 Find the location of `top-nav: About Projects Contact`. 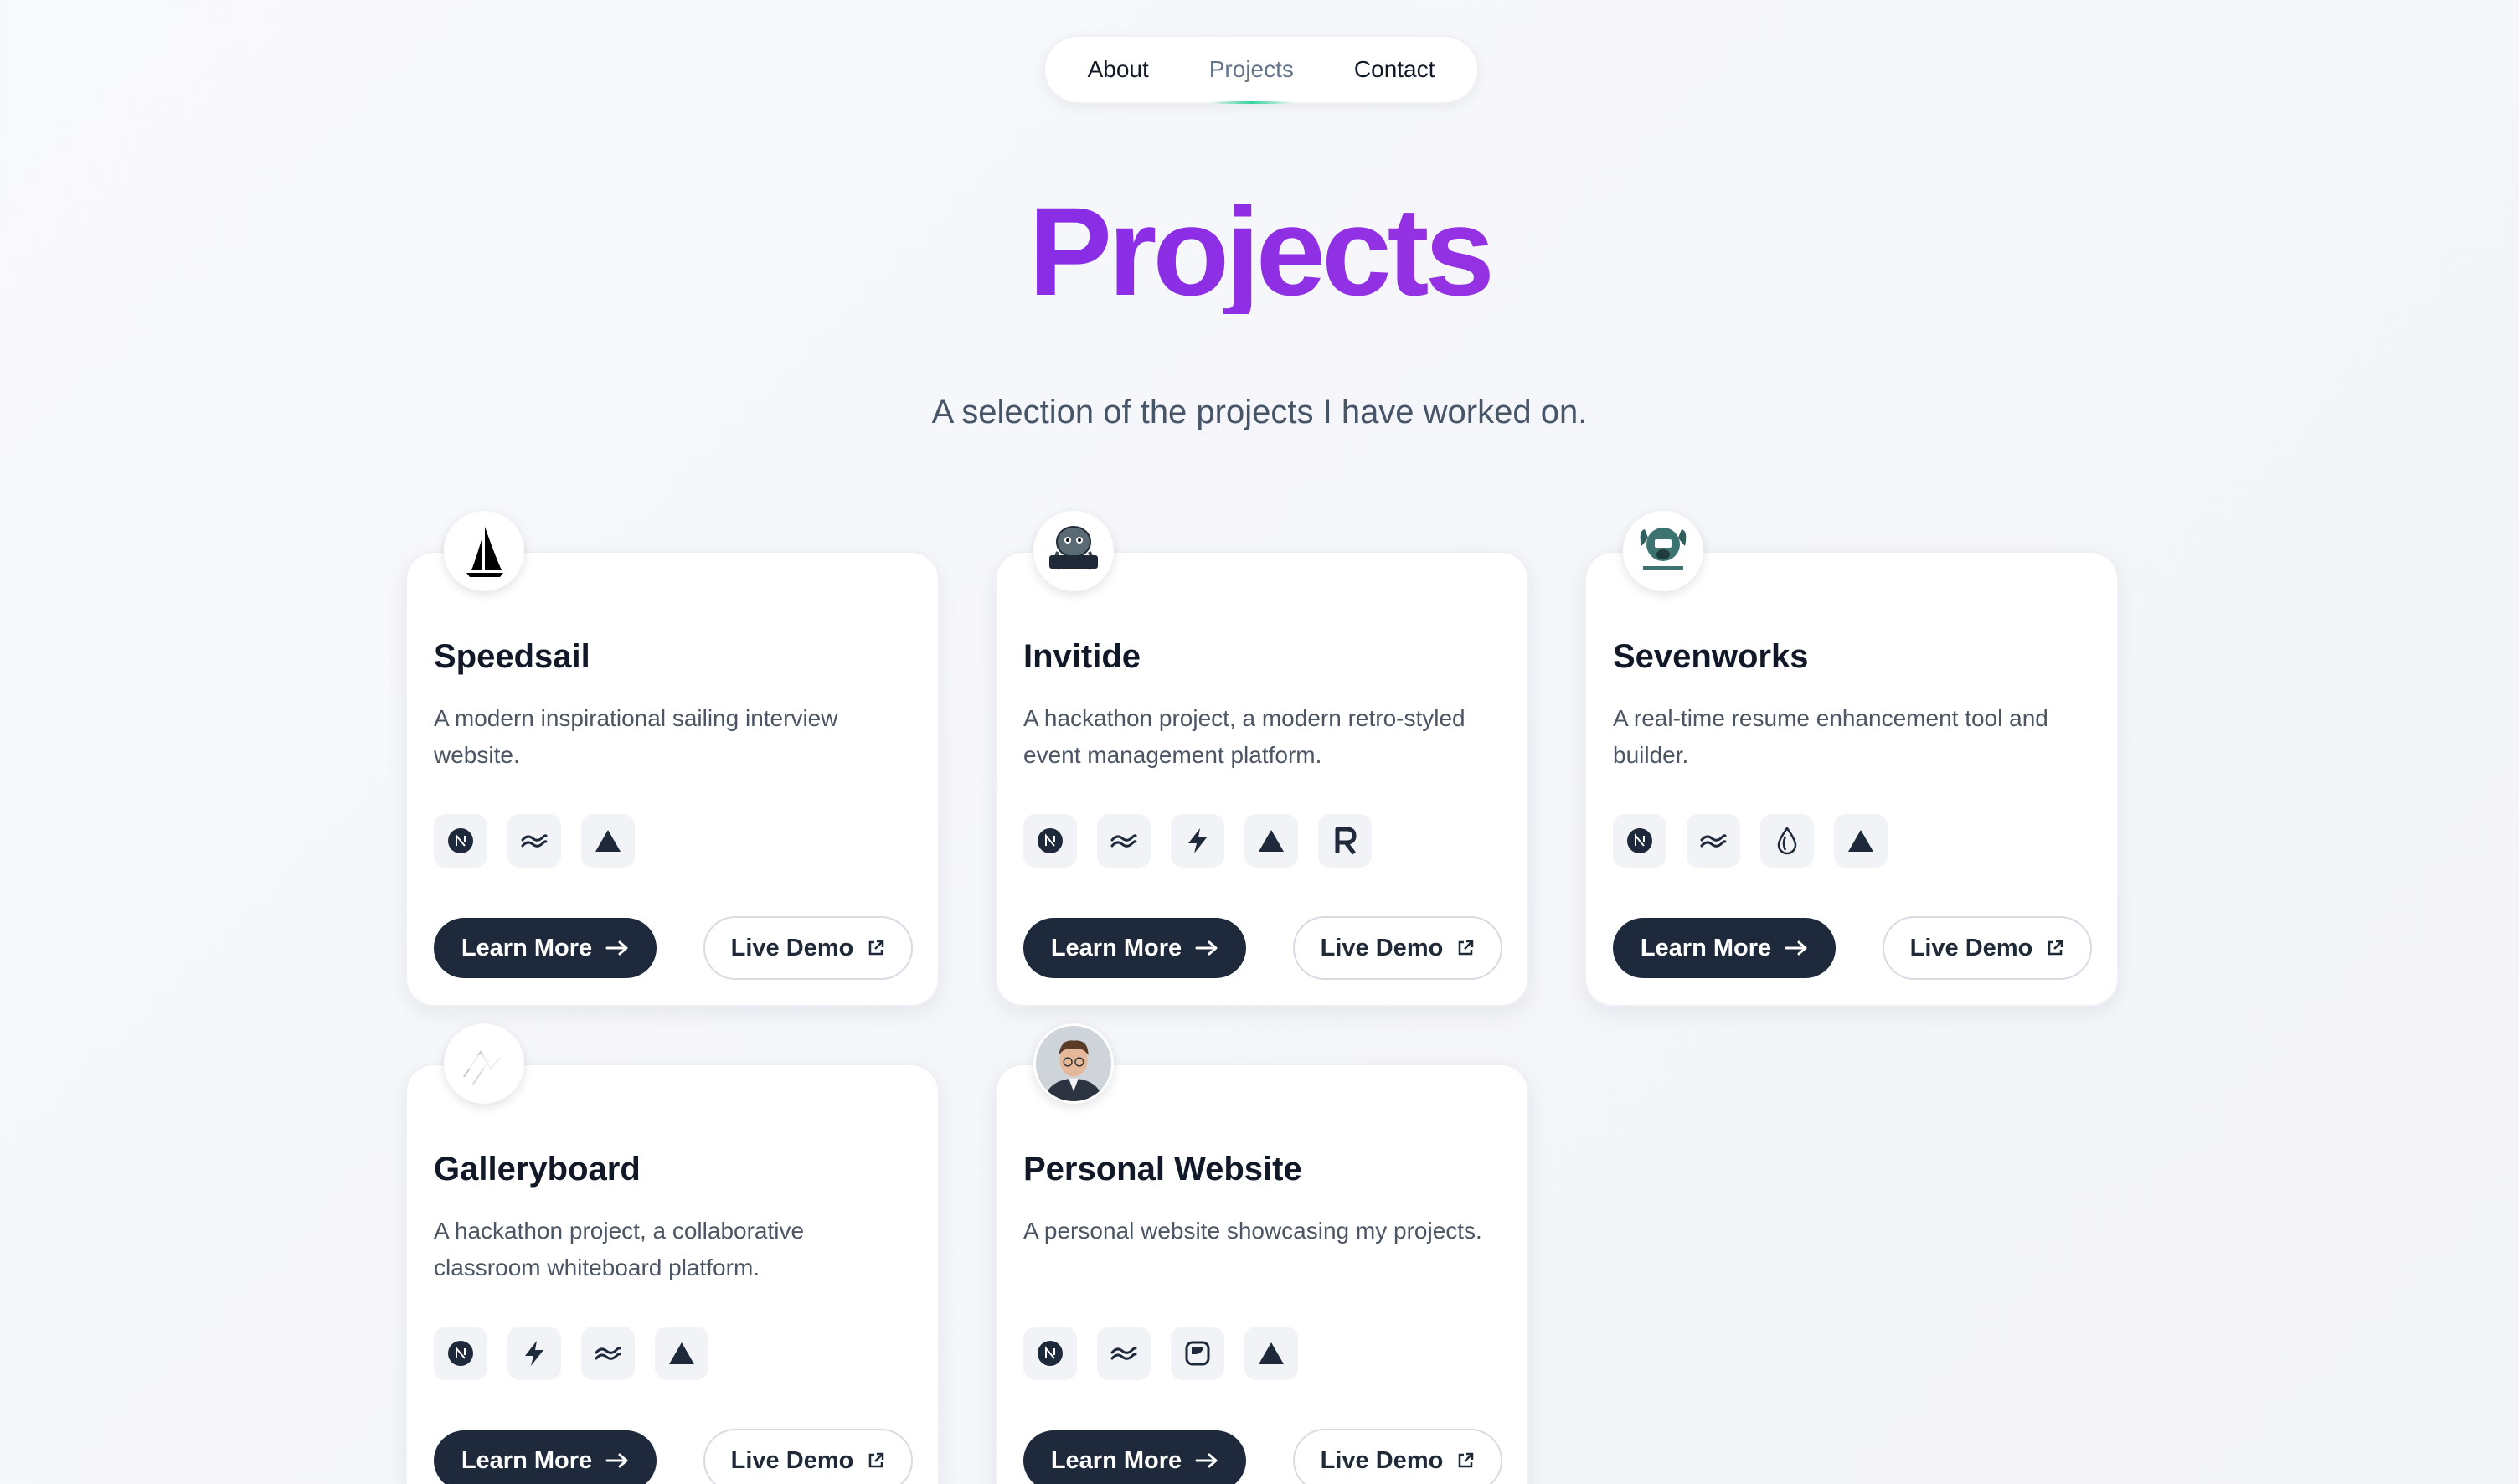

top-nav: About Projects Contact is located at coordinates (1261, 69).